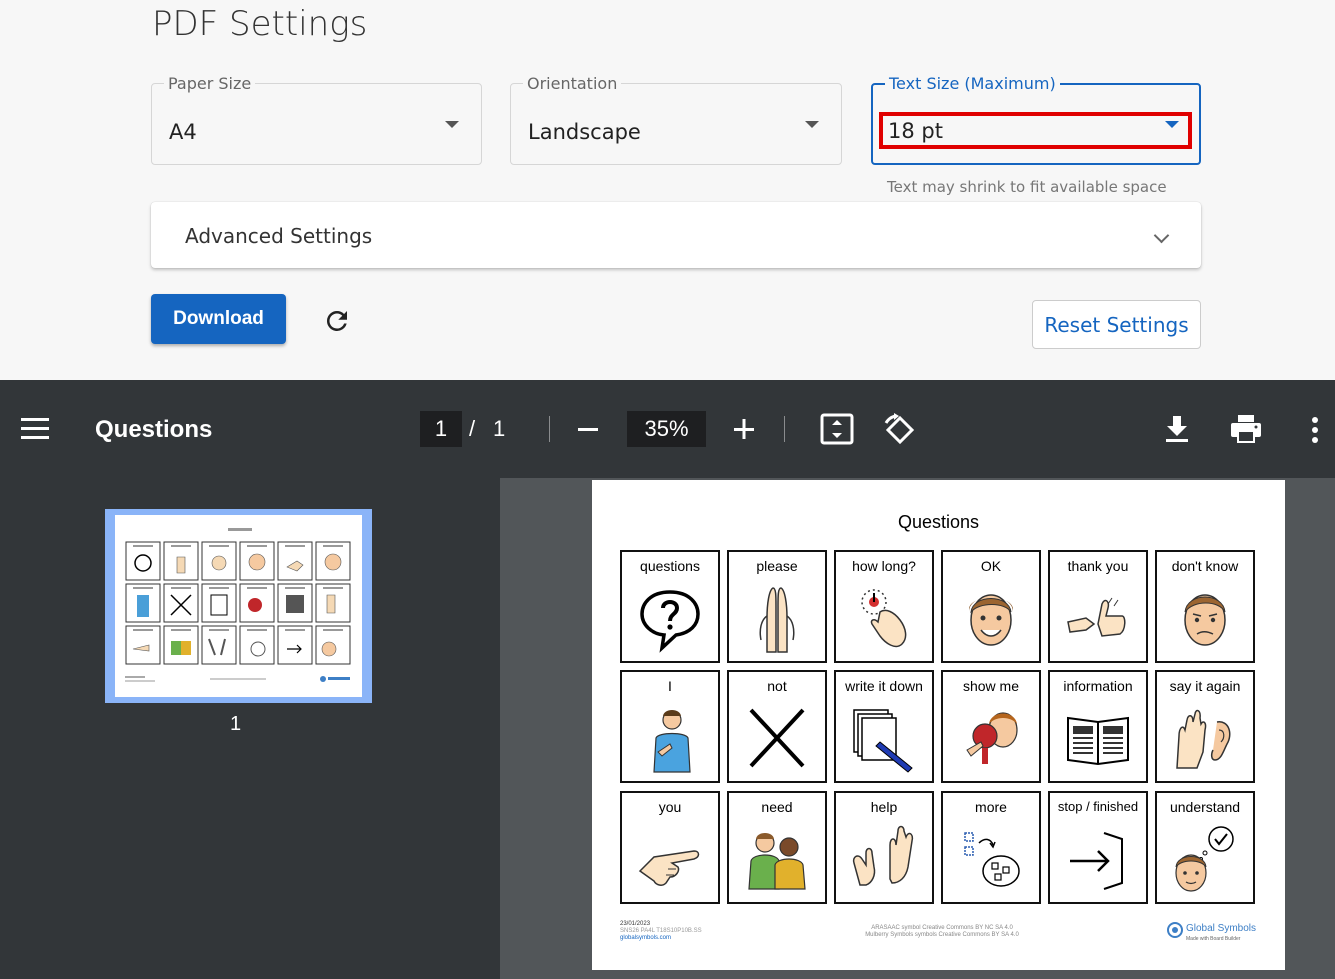  What do you see at coordinates (218, 319) in the screenshot?
I see `download-button: Download` at bounding box center [218, 319].